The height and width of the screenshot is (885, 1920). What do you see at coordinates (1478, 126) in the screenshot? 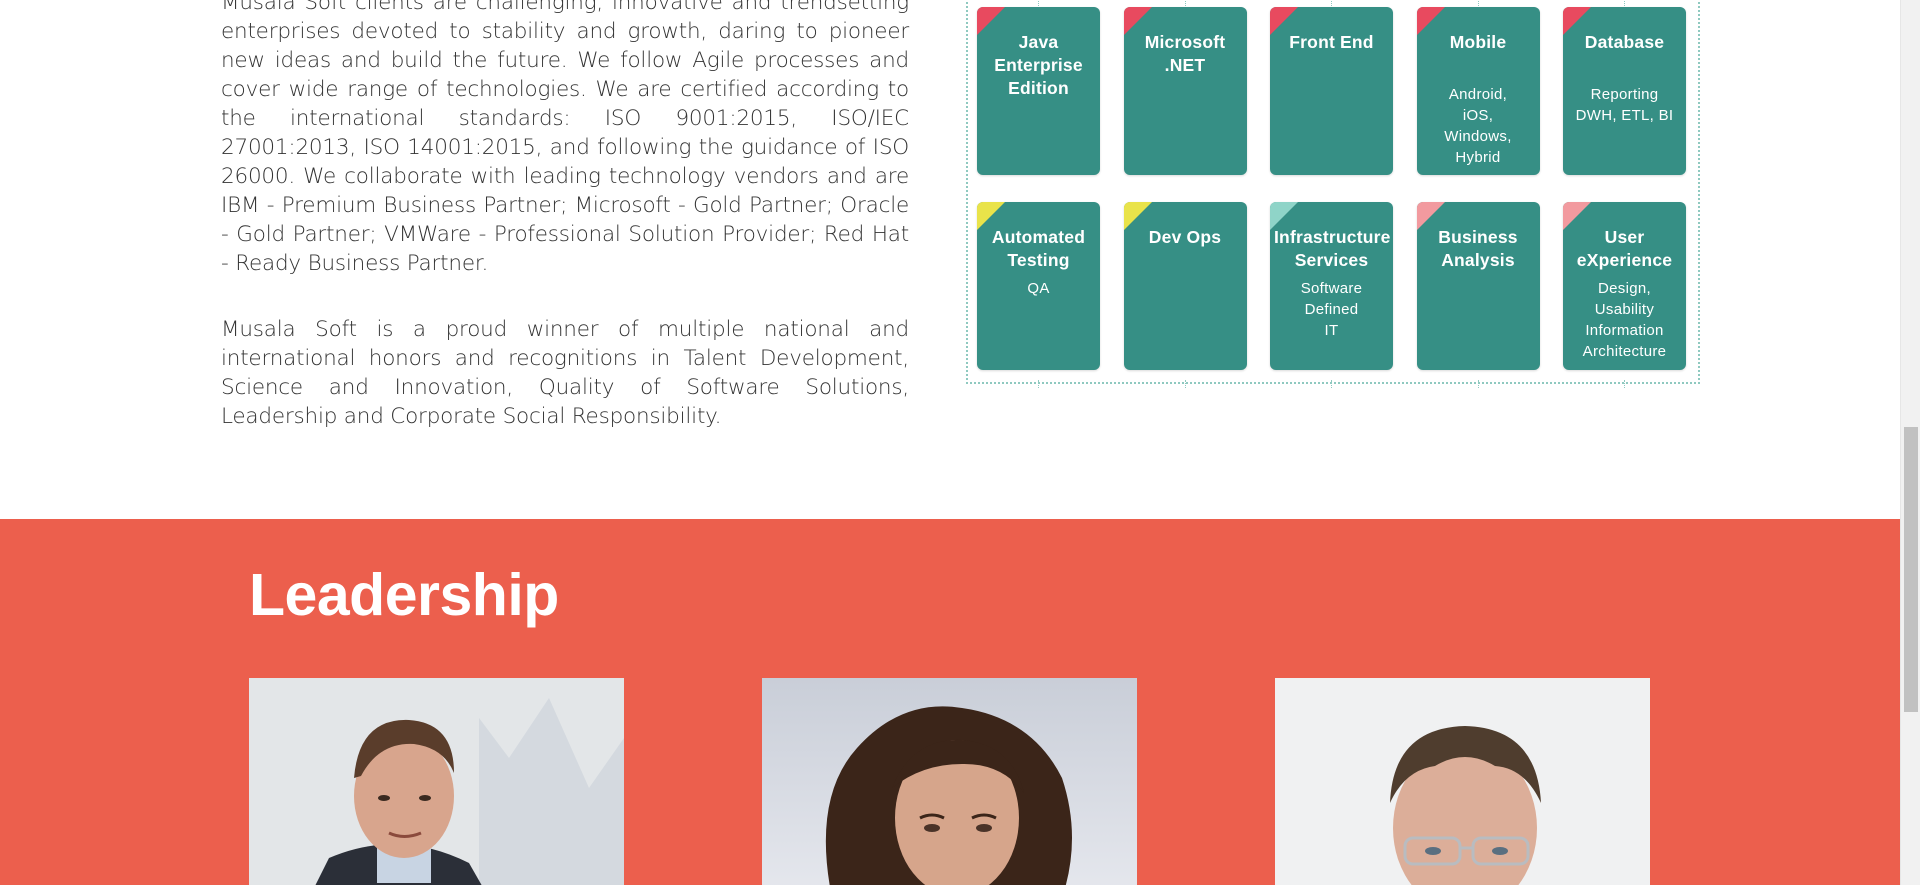
I see `tile-subtitle: Android, iOS, Windows, Hybrid` at bounding box center [1478, 126].